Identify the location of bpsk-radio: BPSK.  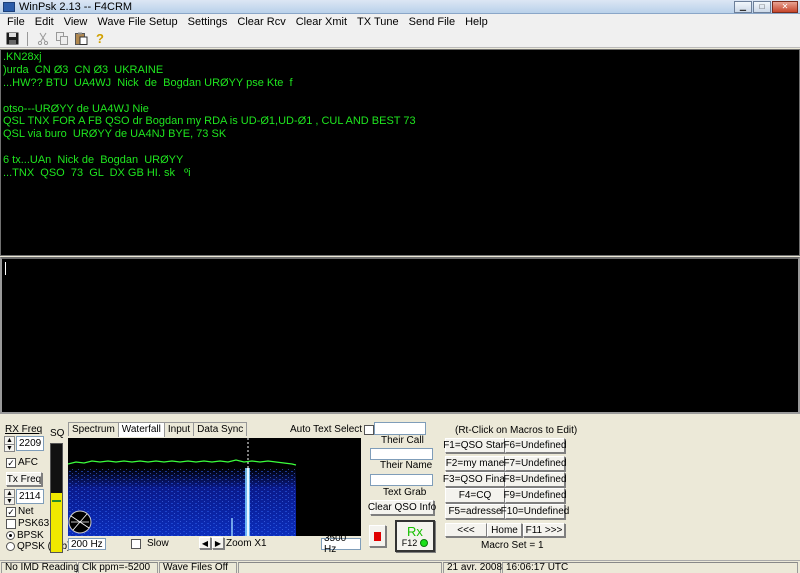
(25, 535).